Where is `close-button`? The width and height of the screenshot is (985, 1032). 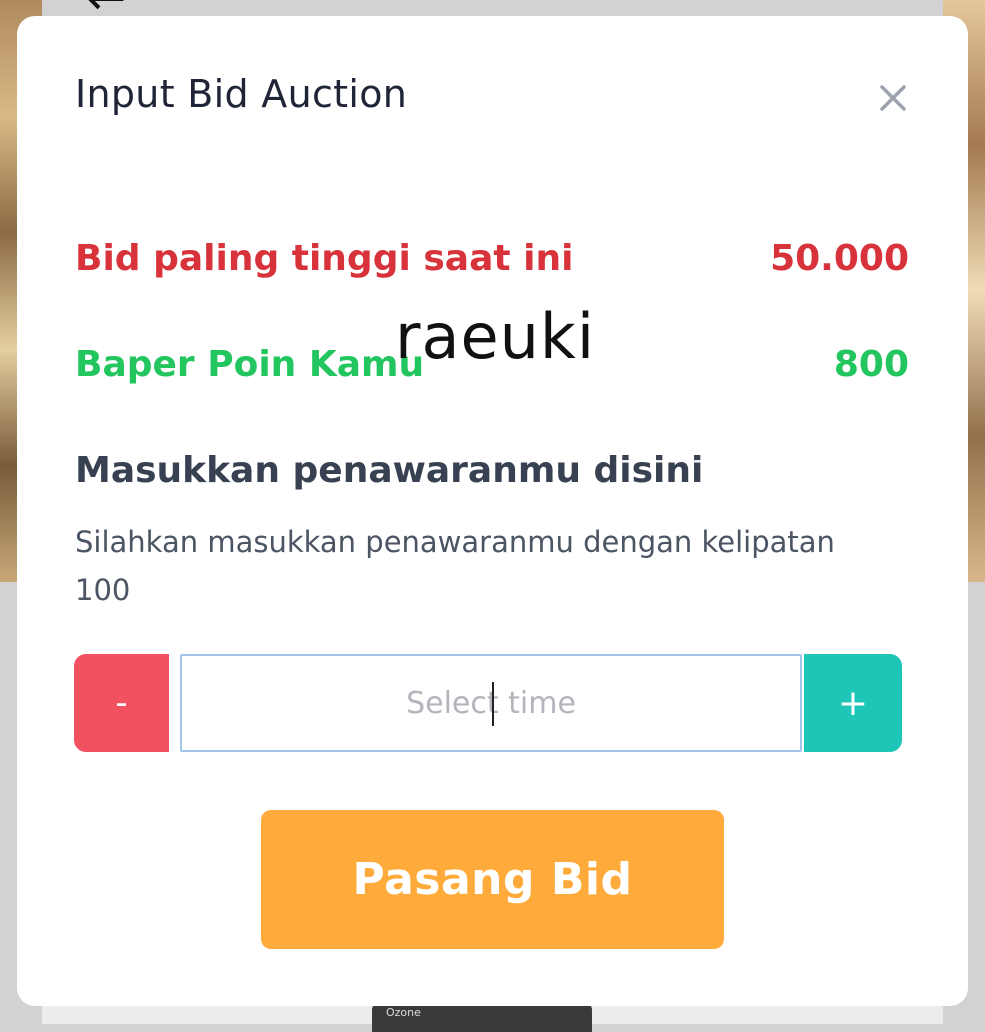 close-button is located at coordinates (893, 98).